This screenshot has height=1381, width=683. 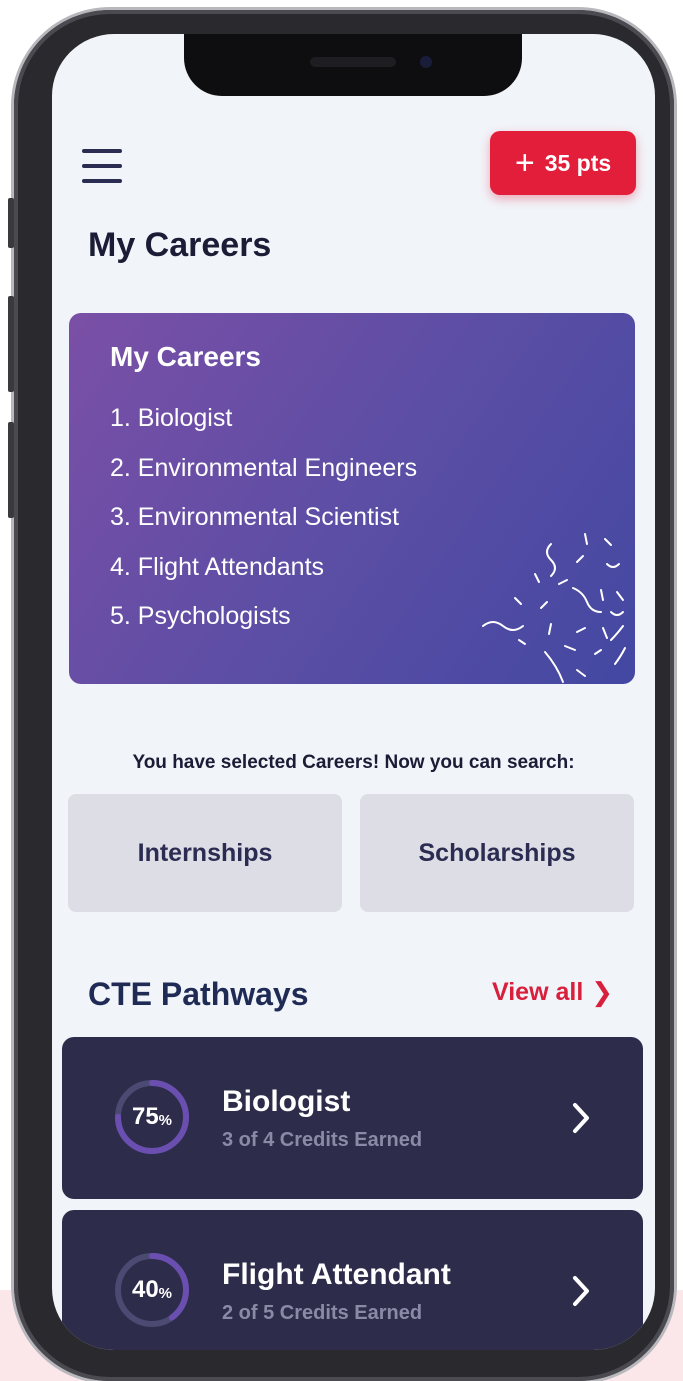 I want to click on front-camera, so click(x=426, y=62).